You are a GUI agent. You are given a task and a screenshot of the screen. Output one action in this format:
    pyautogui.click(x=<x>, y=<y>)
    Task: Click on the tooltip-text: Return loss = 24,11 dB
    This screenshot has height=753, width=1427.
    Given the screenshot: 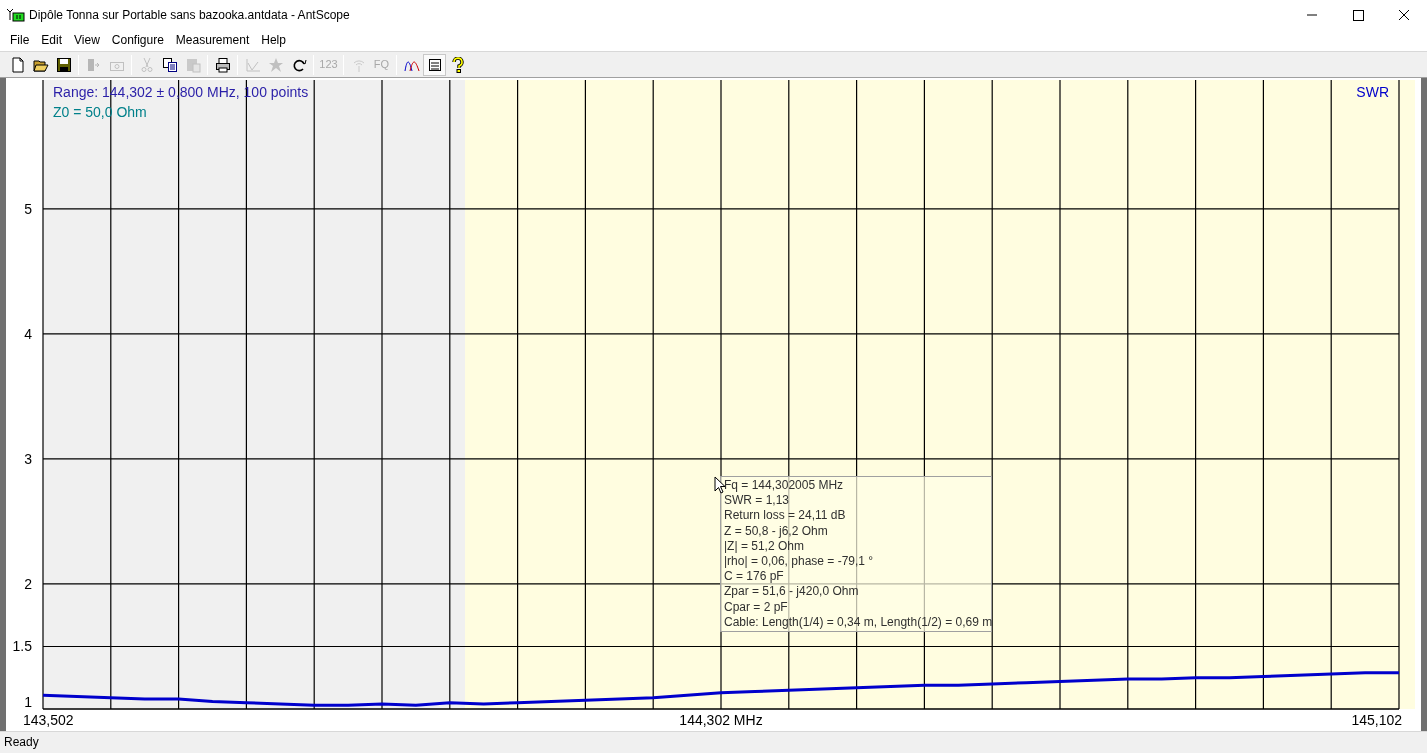 What is the action you would take?
    pyautogui.click(x=785, y=516)
    